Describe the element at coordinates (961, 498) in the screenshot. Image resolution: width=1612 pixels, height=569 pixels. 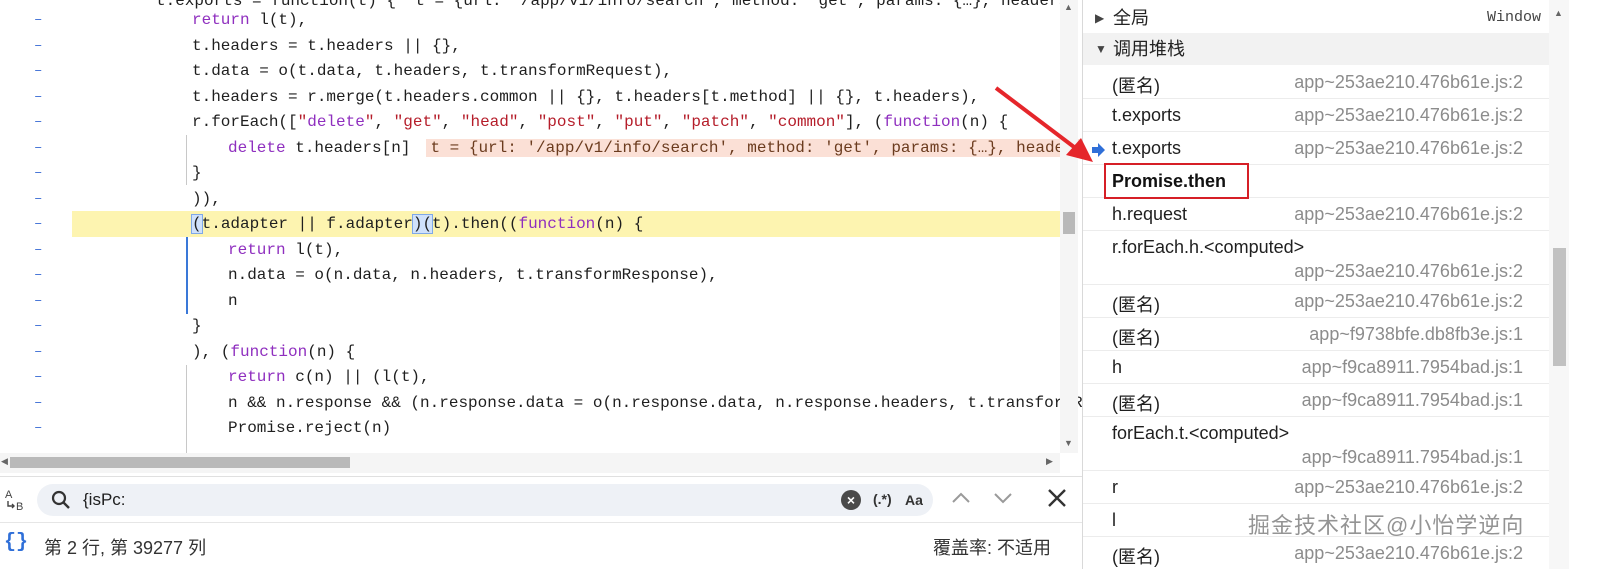
I see `previous-match-chevron-up-icon` at that location.